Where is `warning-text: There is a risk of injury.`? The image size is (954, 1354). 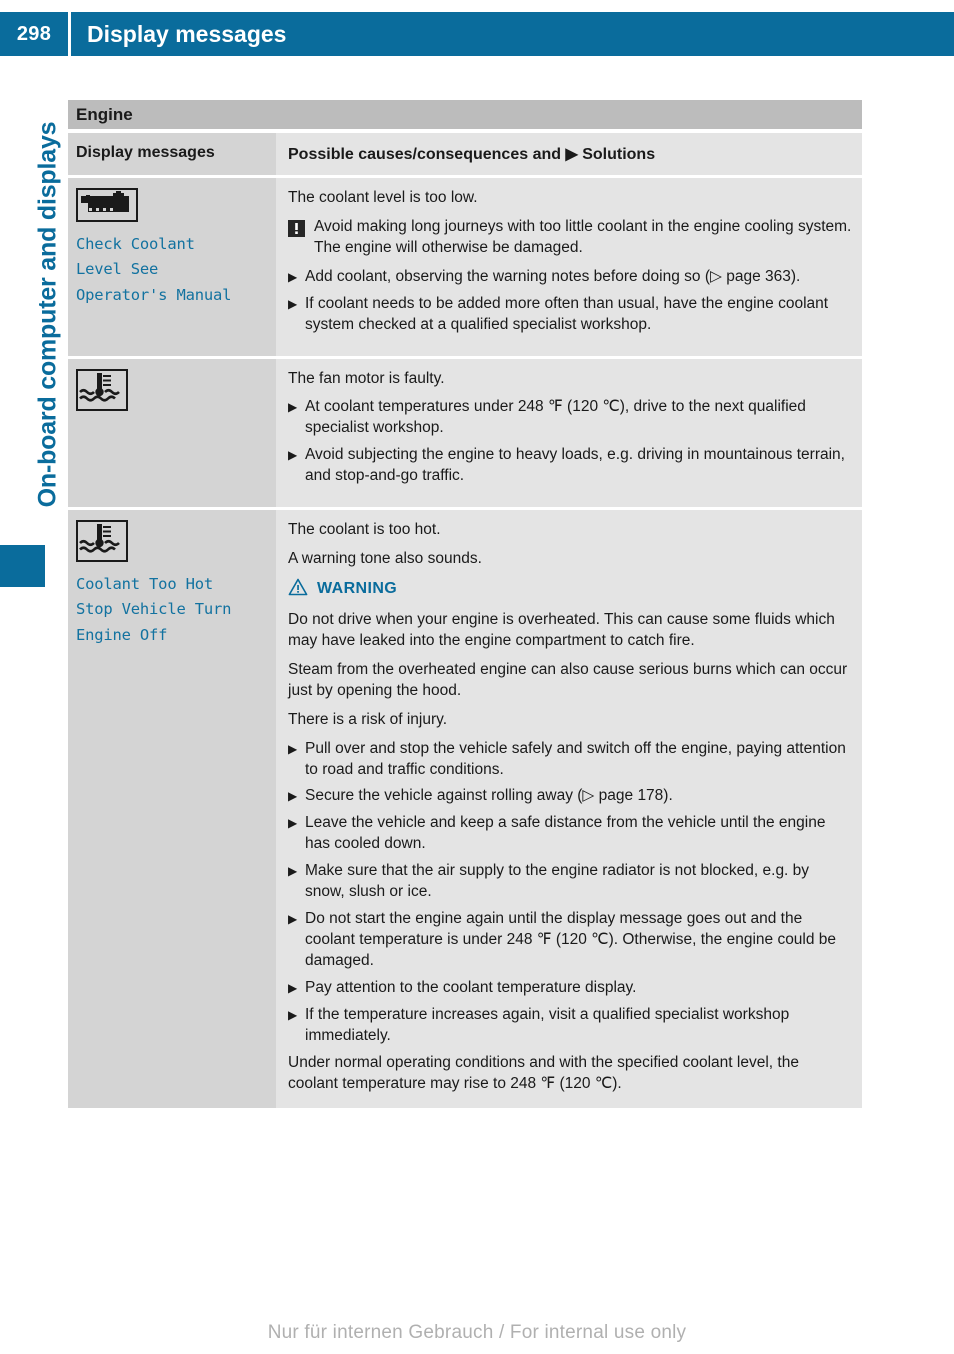
warning-text: There is a risk of injury. is located at coordinates (368, 719).